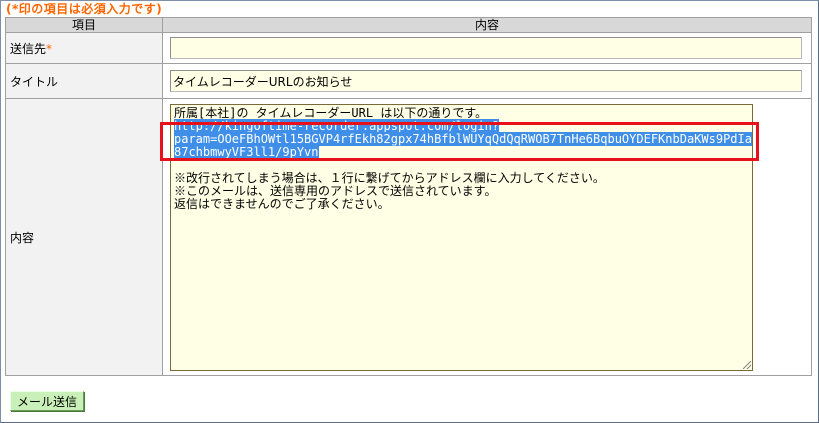  Describe the element at coordinates (747, 364) in the screenshot. I see `resize-grip-icon` at that location.